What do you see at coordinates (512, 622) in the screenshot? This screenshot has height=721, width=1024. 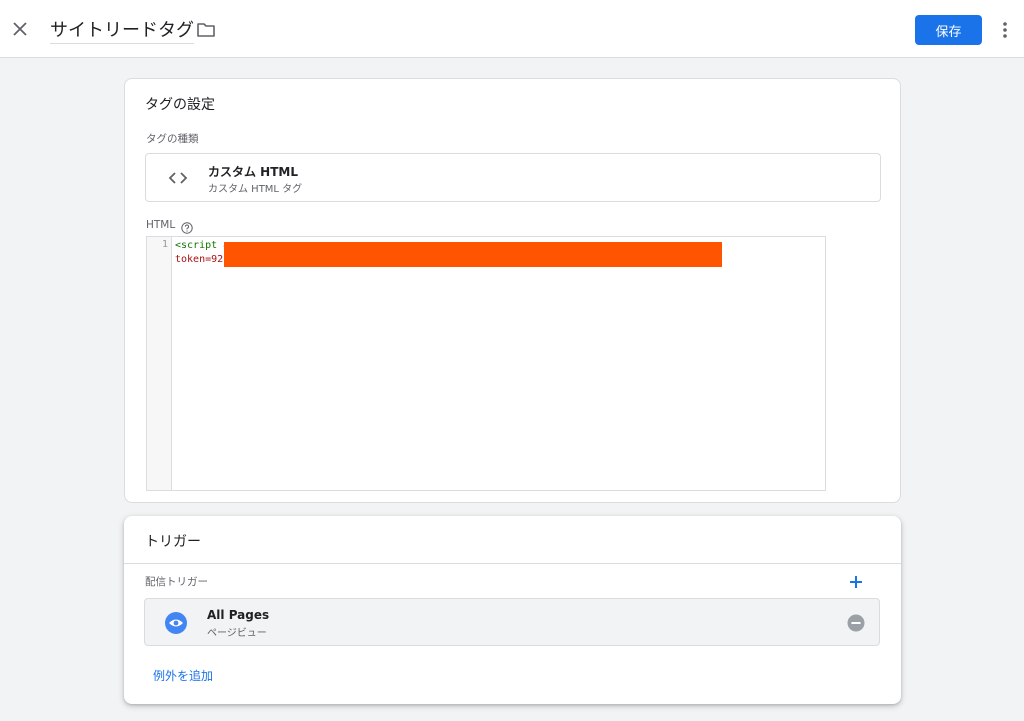 I see `trigger-item-all-pages: All Pages ページビュー` at bounding box center [512, 622].